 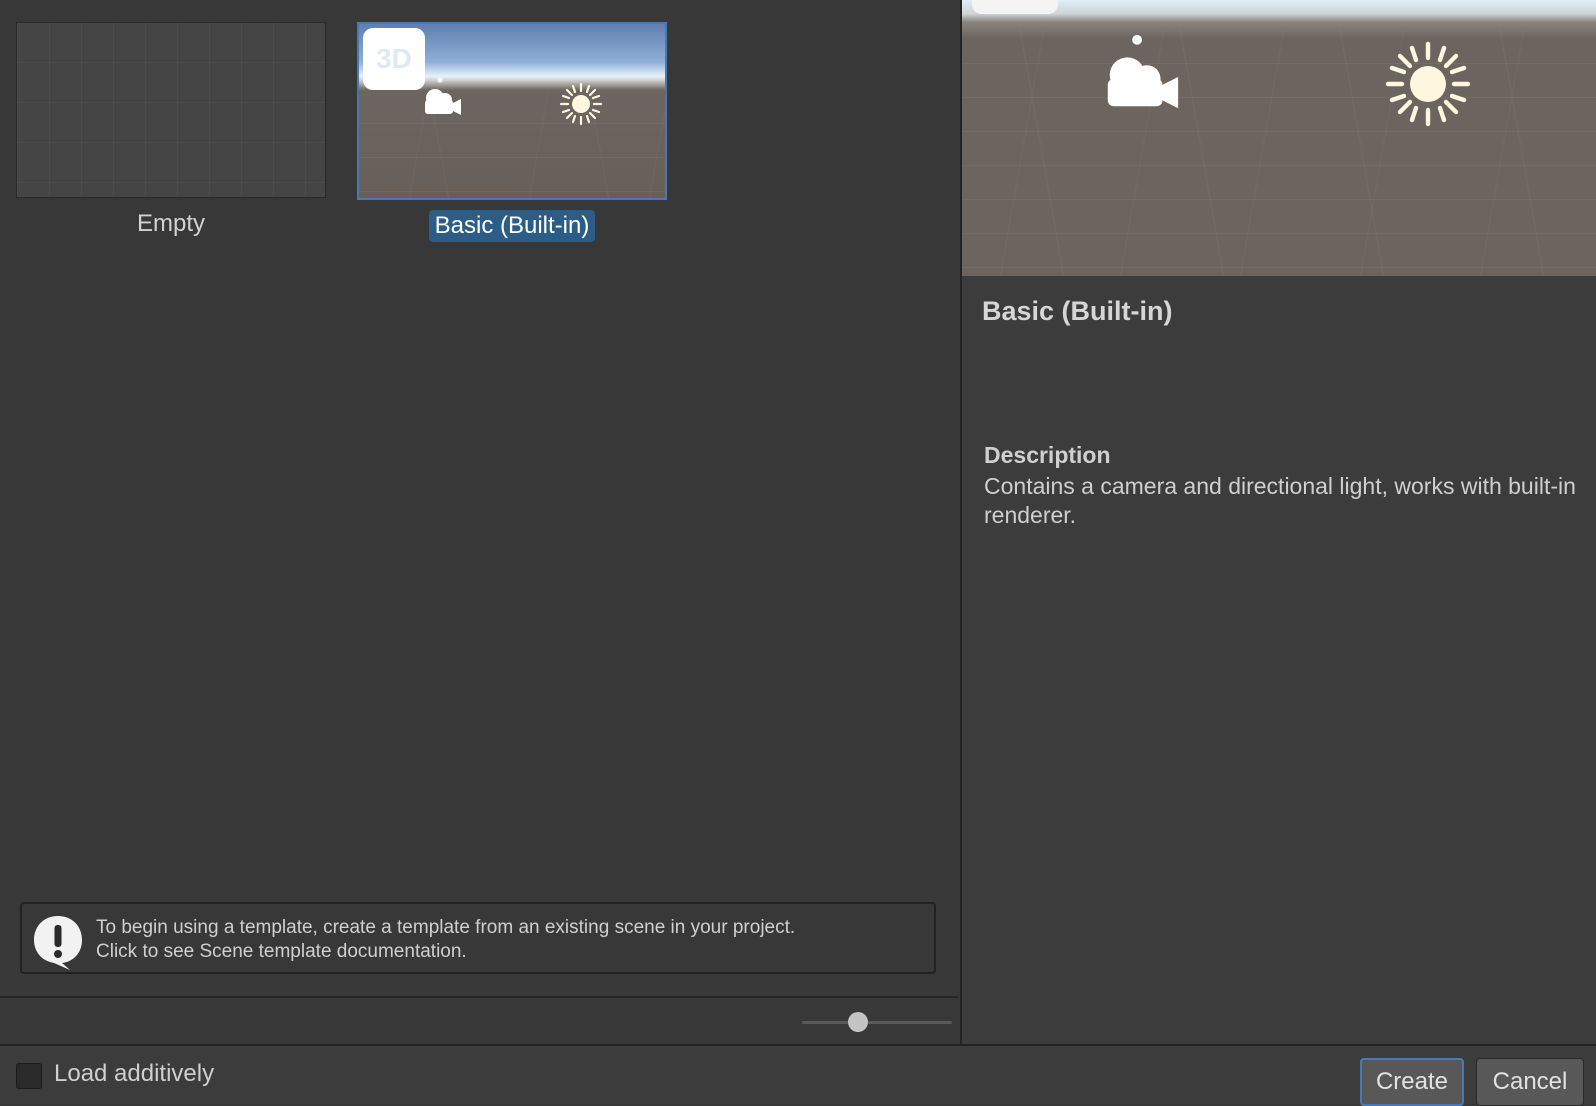 What do you see at coordinates (798, 1074) in the screenshot?
I see `dialog-footer` at bounding box center [798, 1074].